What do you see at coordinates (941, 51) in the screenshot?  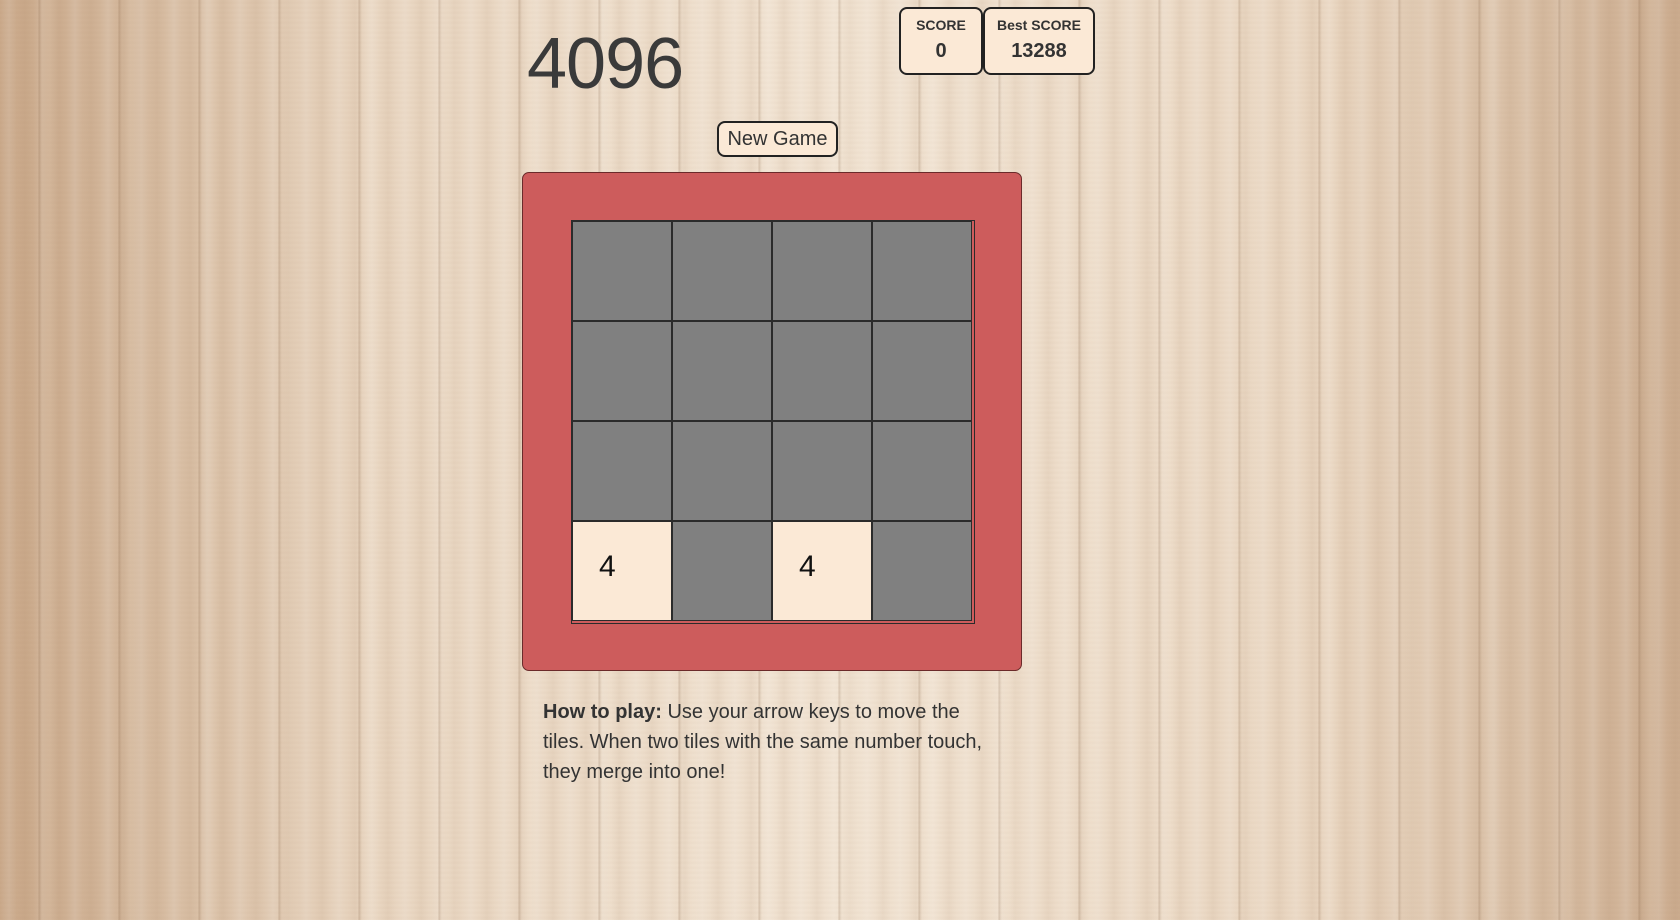 I see `score-value: 0` at bounding box center [941, 51].